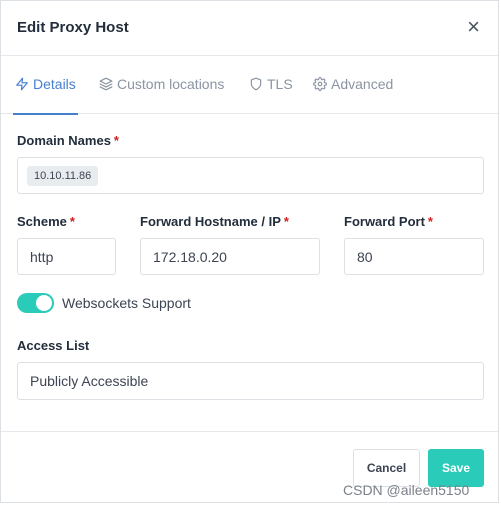  What do you see at coordinates (63, 175) in the screenshot?
I see `domain-tag: 10.10.11.86` at bounding box center [63, 175].